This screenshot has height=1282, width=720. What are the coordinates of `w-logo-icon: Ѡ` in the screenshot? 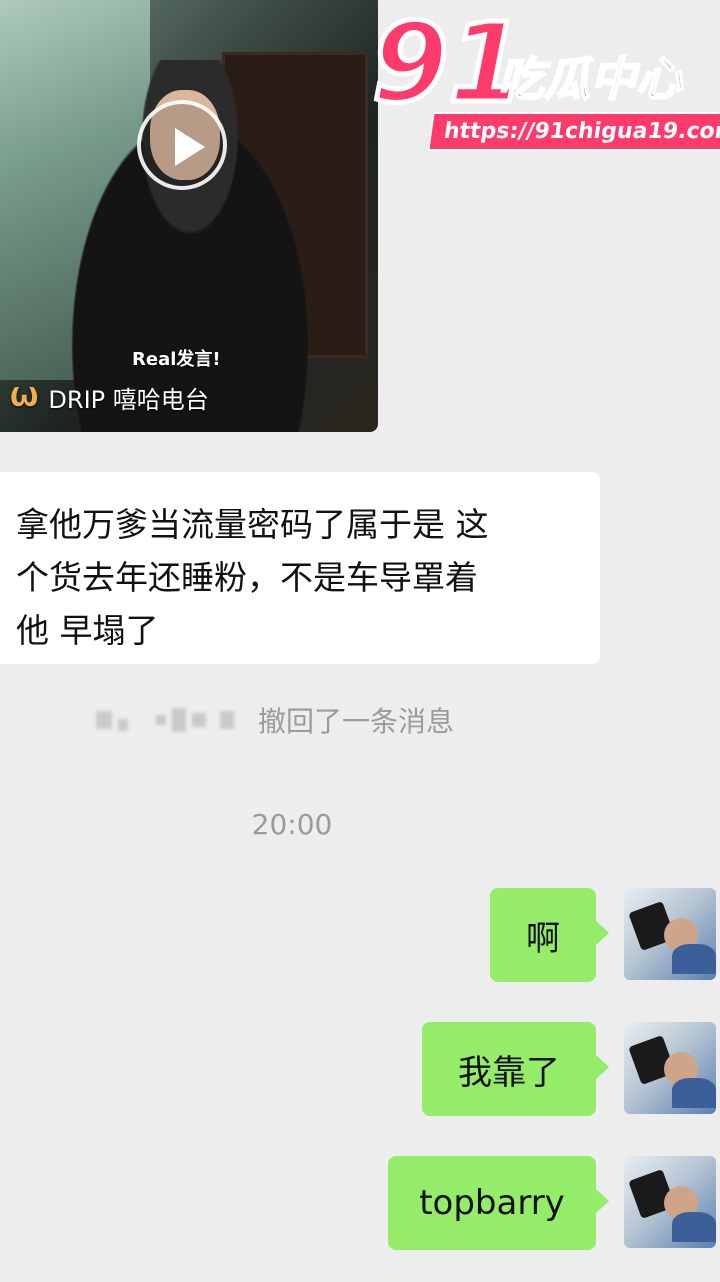 It's located at (24, 397).